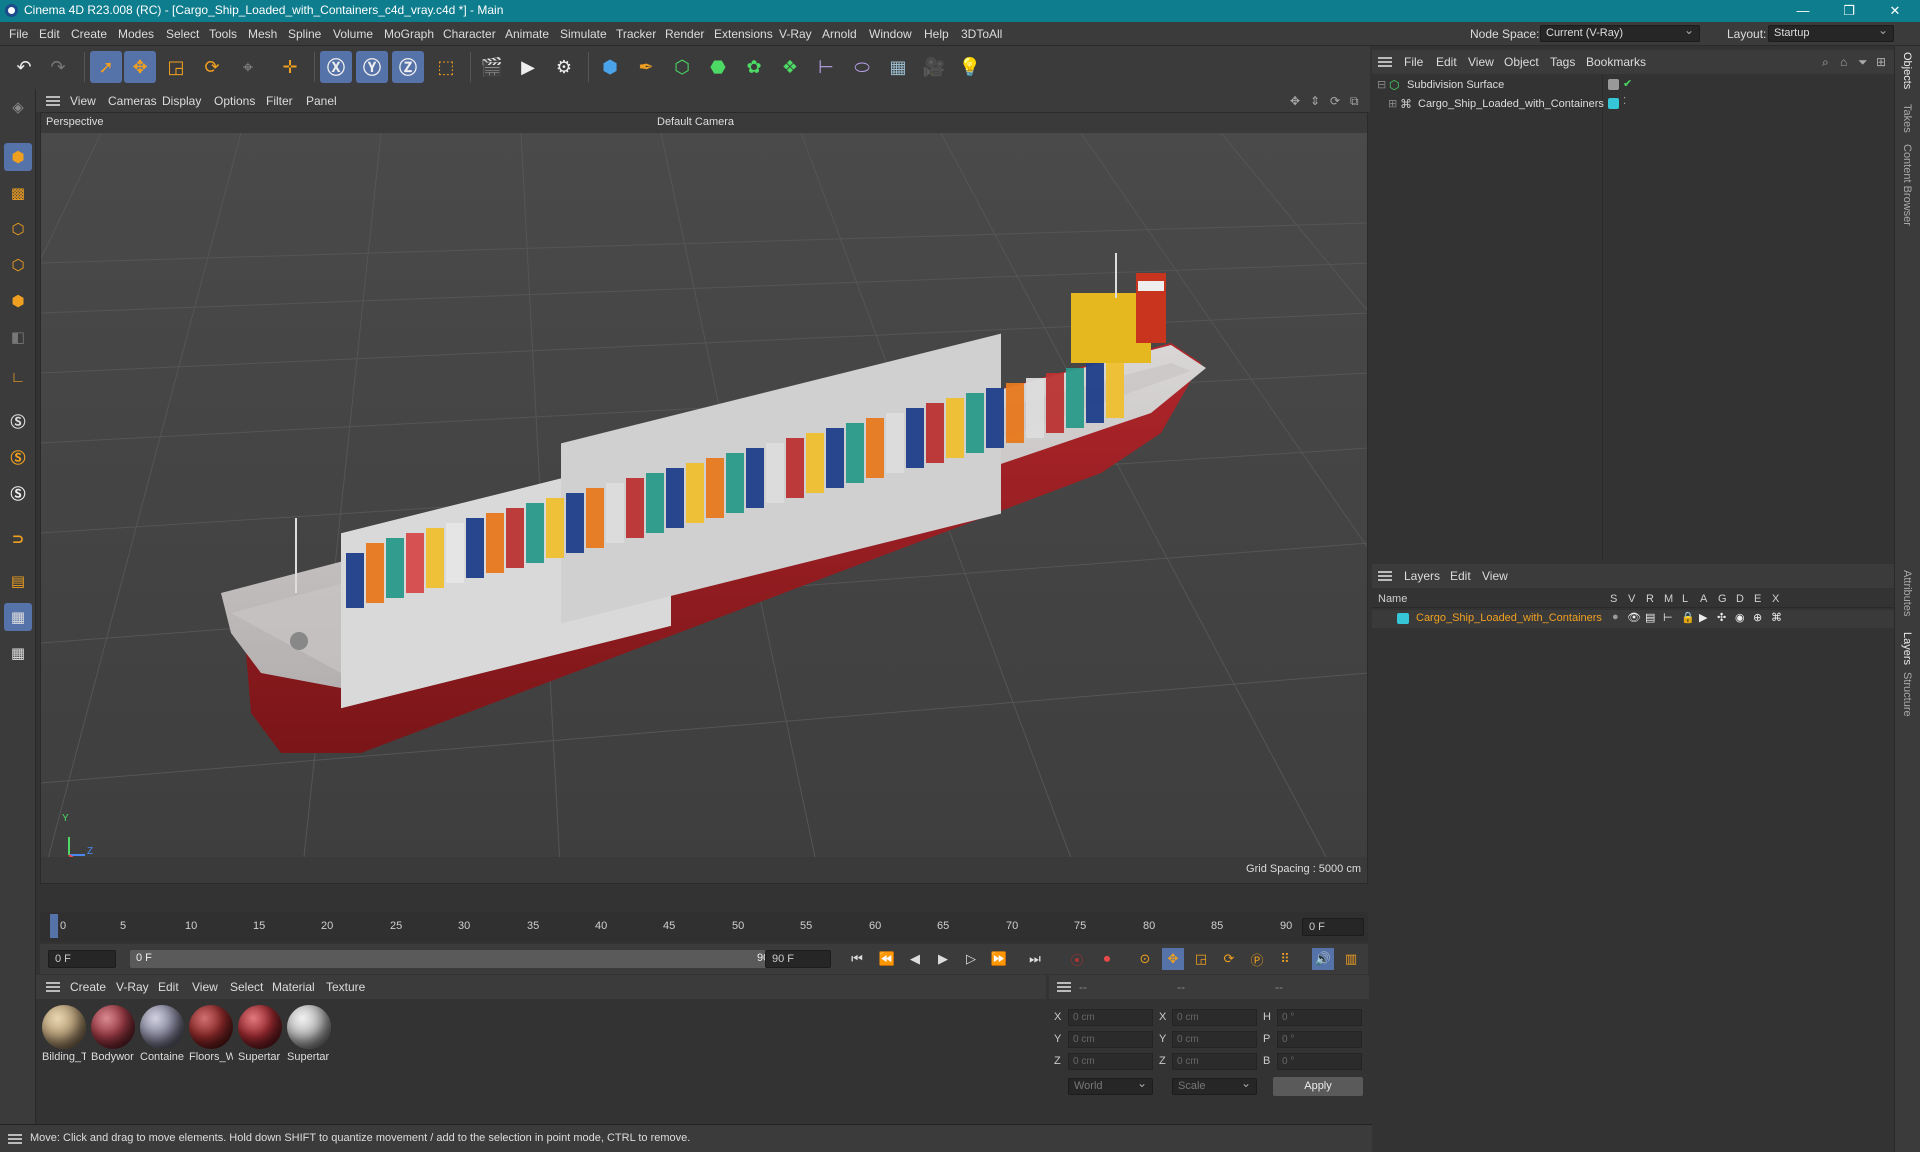  I want to click on y-axis-lock-icon: Ⓨ, so click(372, 67).